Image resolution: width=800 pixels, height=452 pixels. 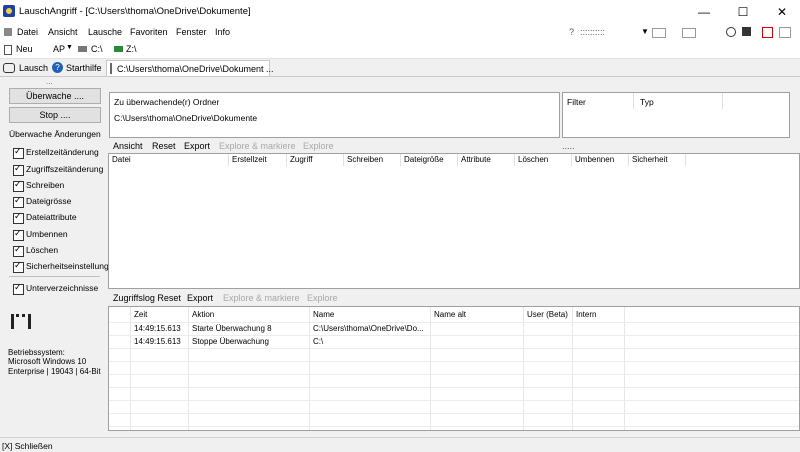 I want to click on reset-button: Reset, so click(x=164, y=146).